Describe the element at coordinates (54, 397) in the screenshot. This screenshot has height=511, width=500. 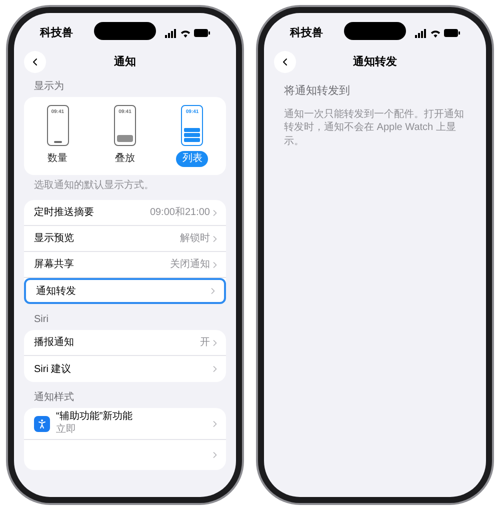
I see `section-header: 通知样式` at that location.